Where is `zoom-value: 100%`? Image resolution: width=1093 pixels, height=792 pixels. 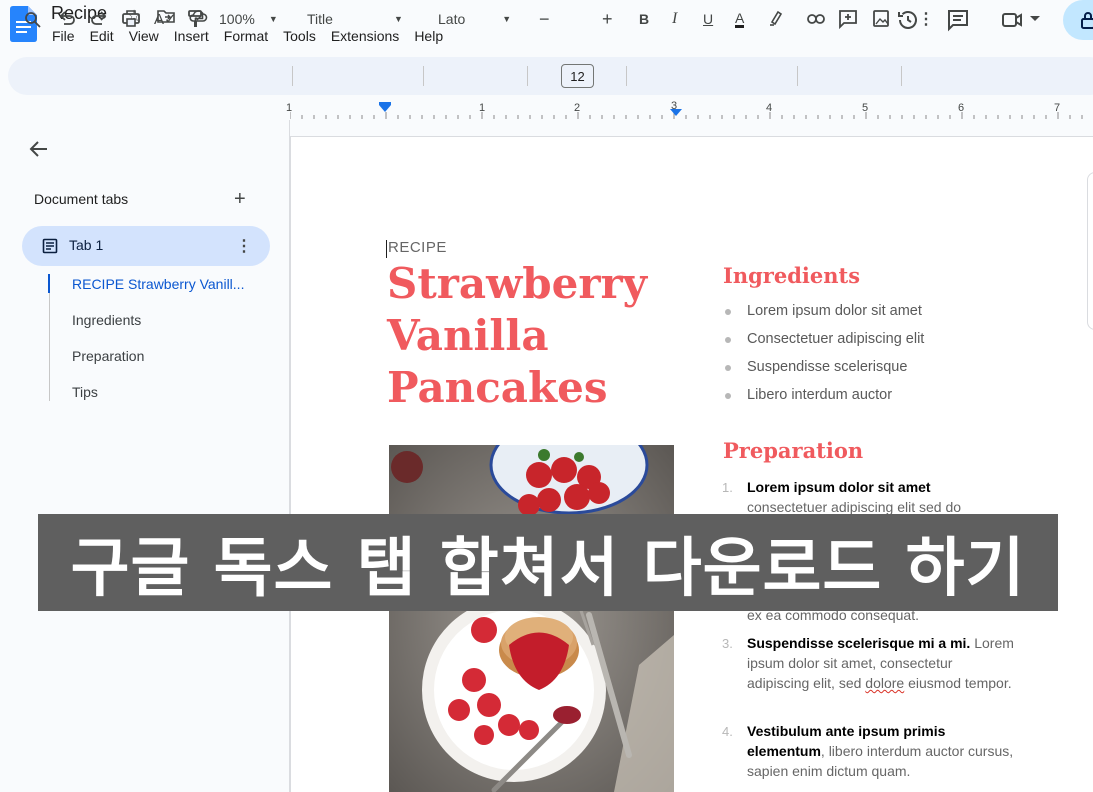
zoom-value: 100% is located at coordinates (237, 19).